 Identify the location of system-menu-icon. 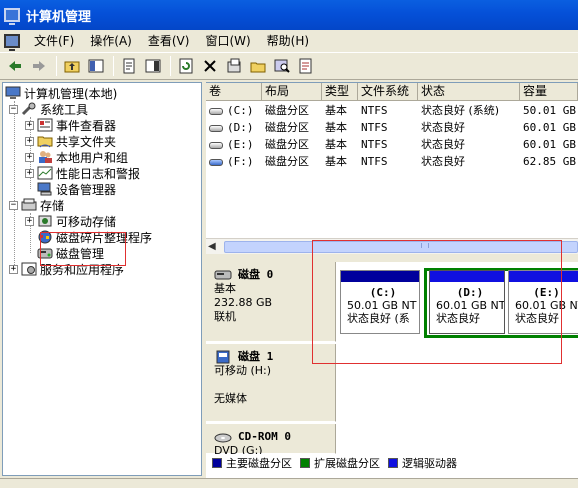
(12, 42).